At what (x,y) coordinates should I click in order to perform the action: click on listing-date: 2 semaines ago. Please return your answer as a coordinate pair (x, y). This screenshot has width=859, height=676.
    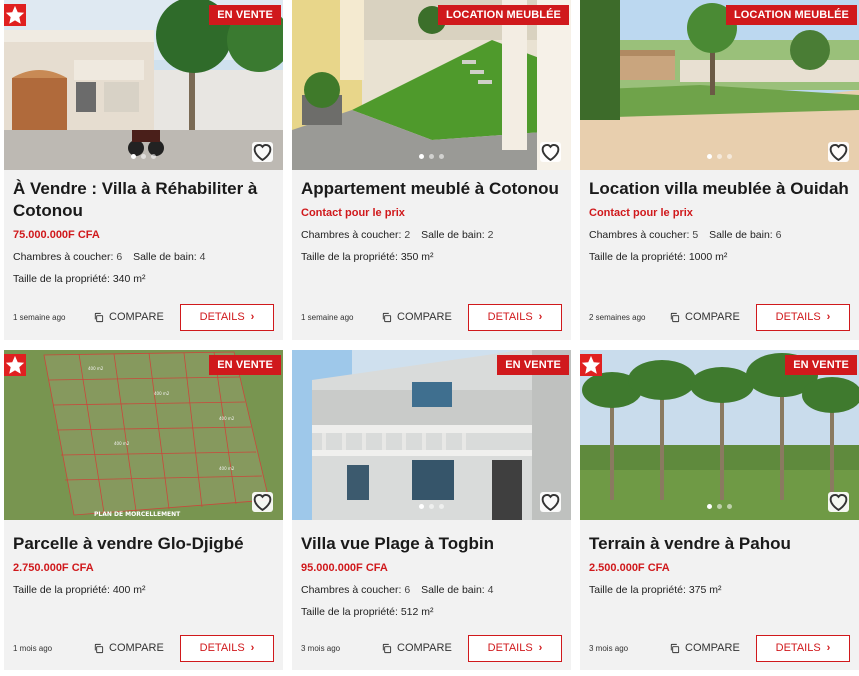
    Looking at the image, I should click on (617, 317).